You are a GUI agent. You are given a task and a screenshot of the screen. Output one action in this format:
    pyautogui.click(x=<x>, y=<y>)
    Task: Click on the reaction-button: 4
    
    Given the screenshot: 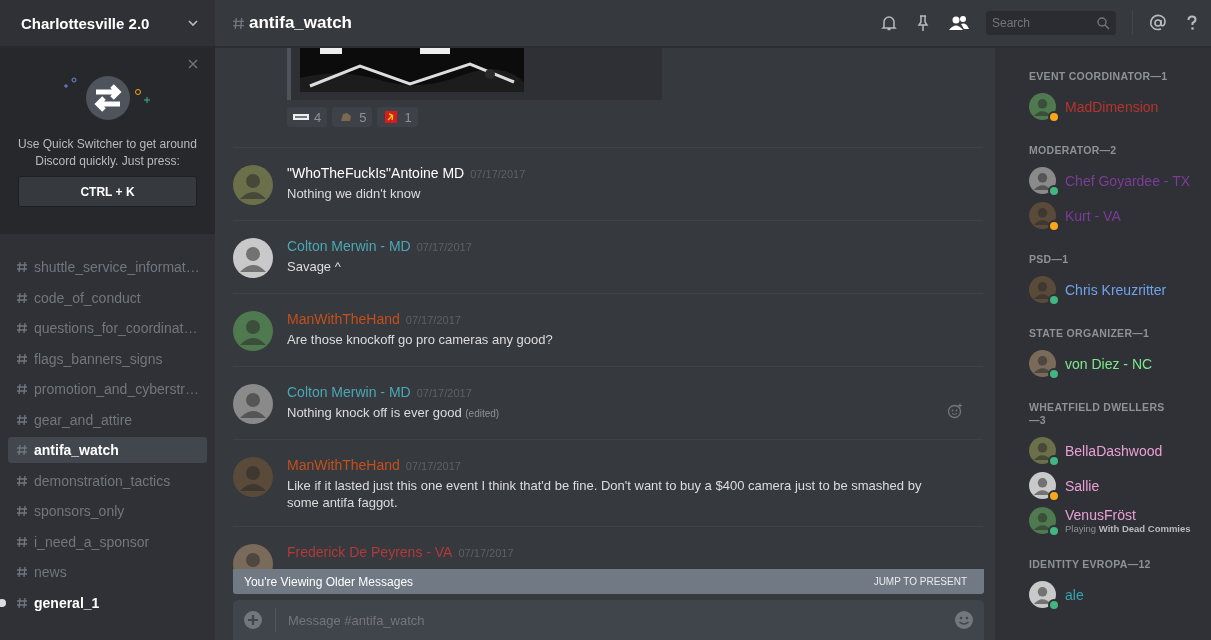 What is the action you would take?
    pyautogui.click(x=307, y=117)
    